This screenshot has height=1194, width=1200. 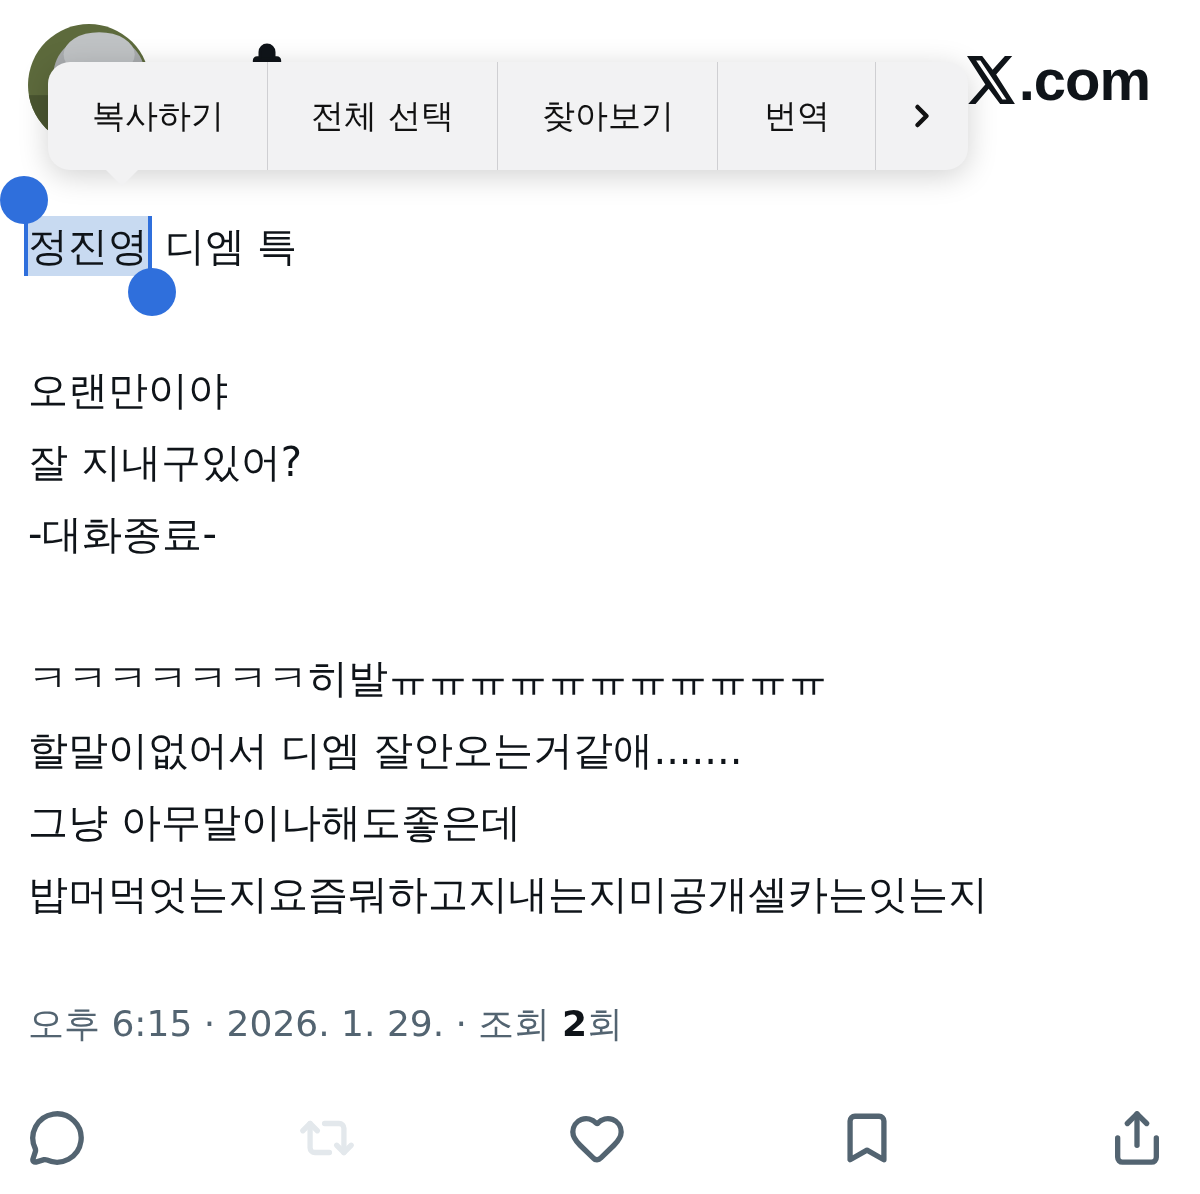 What do you see at coordinates (158, 116) in the screenshot?
I see `menu-item: 복사하기` at bounding box center [158, 116].